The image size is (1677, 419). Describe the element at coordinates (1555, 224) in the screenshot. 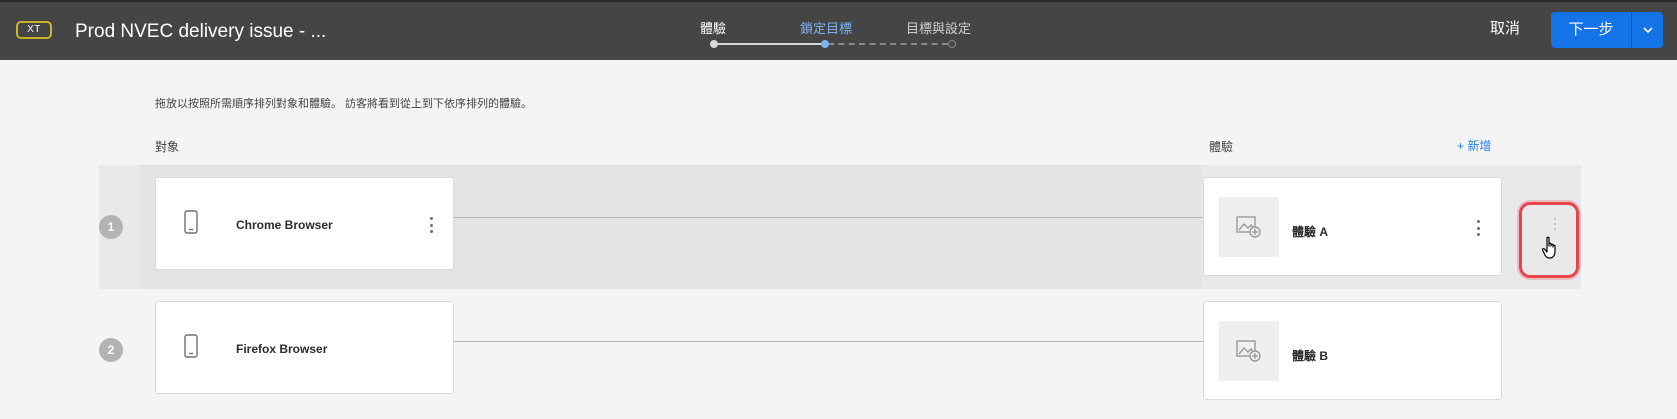

I see `drag-handle-icon` at that location.